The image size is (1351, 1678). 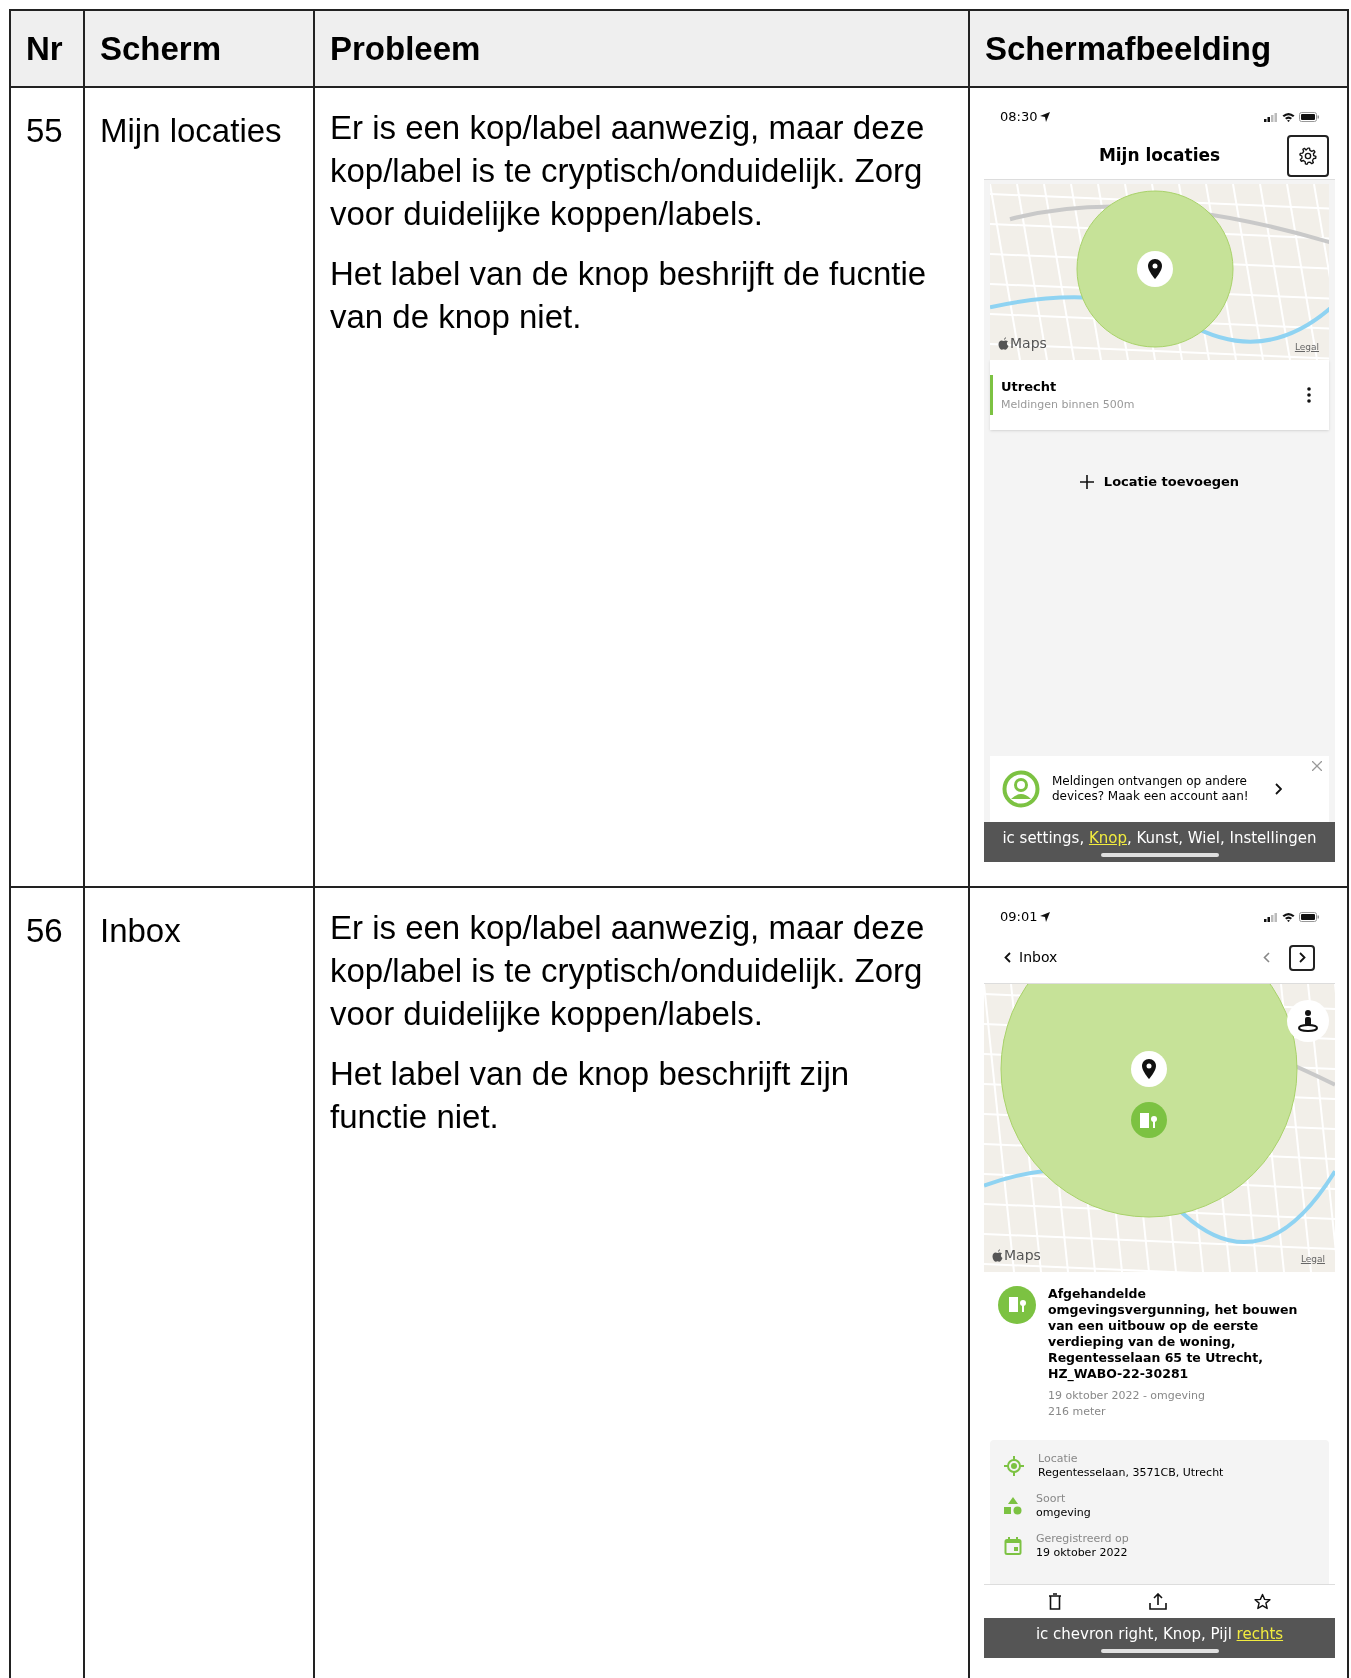 I want to click on favorite-button, so click(x=1263, y=1601).